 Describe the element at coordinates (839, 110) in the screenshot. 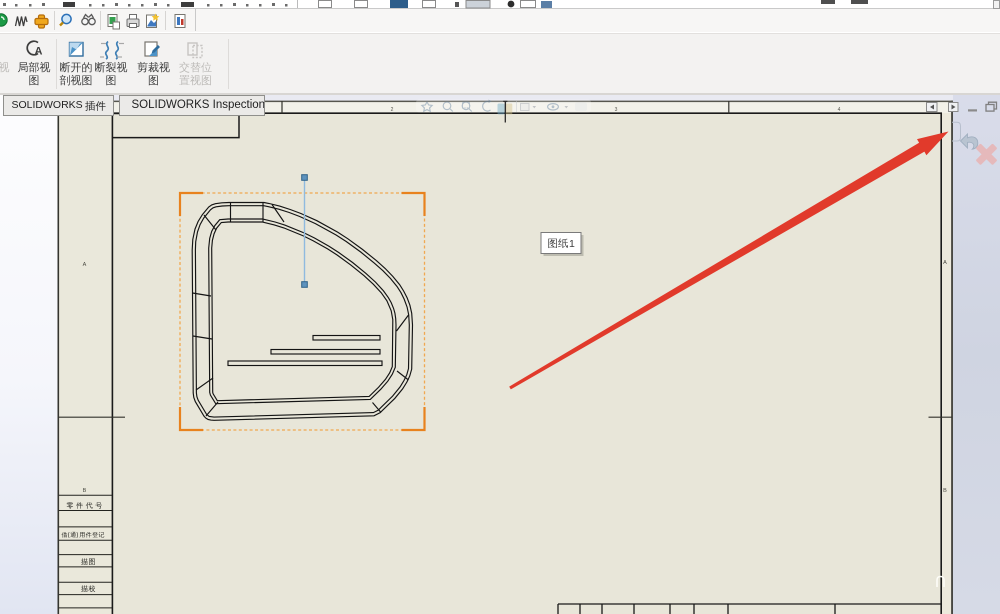

I see `svg-text: 4` at that location.